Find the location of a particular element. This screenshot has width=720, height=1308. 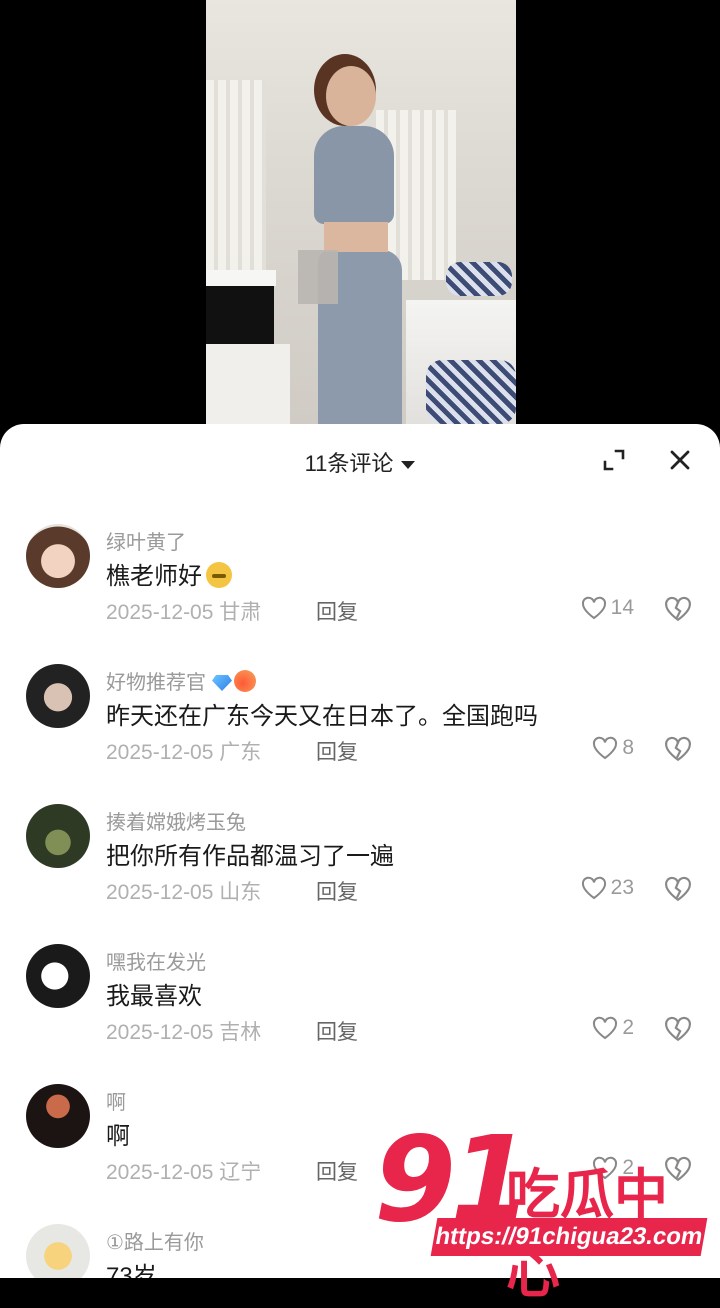

comment-text: 樵老师好 is located at coordinates (169, 573).